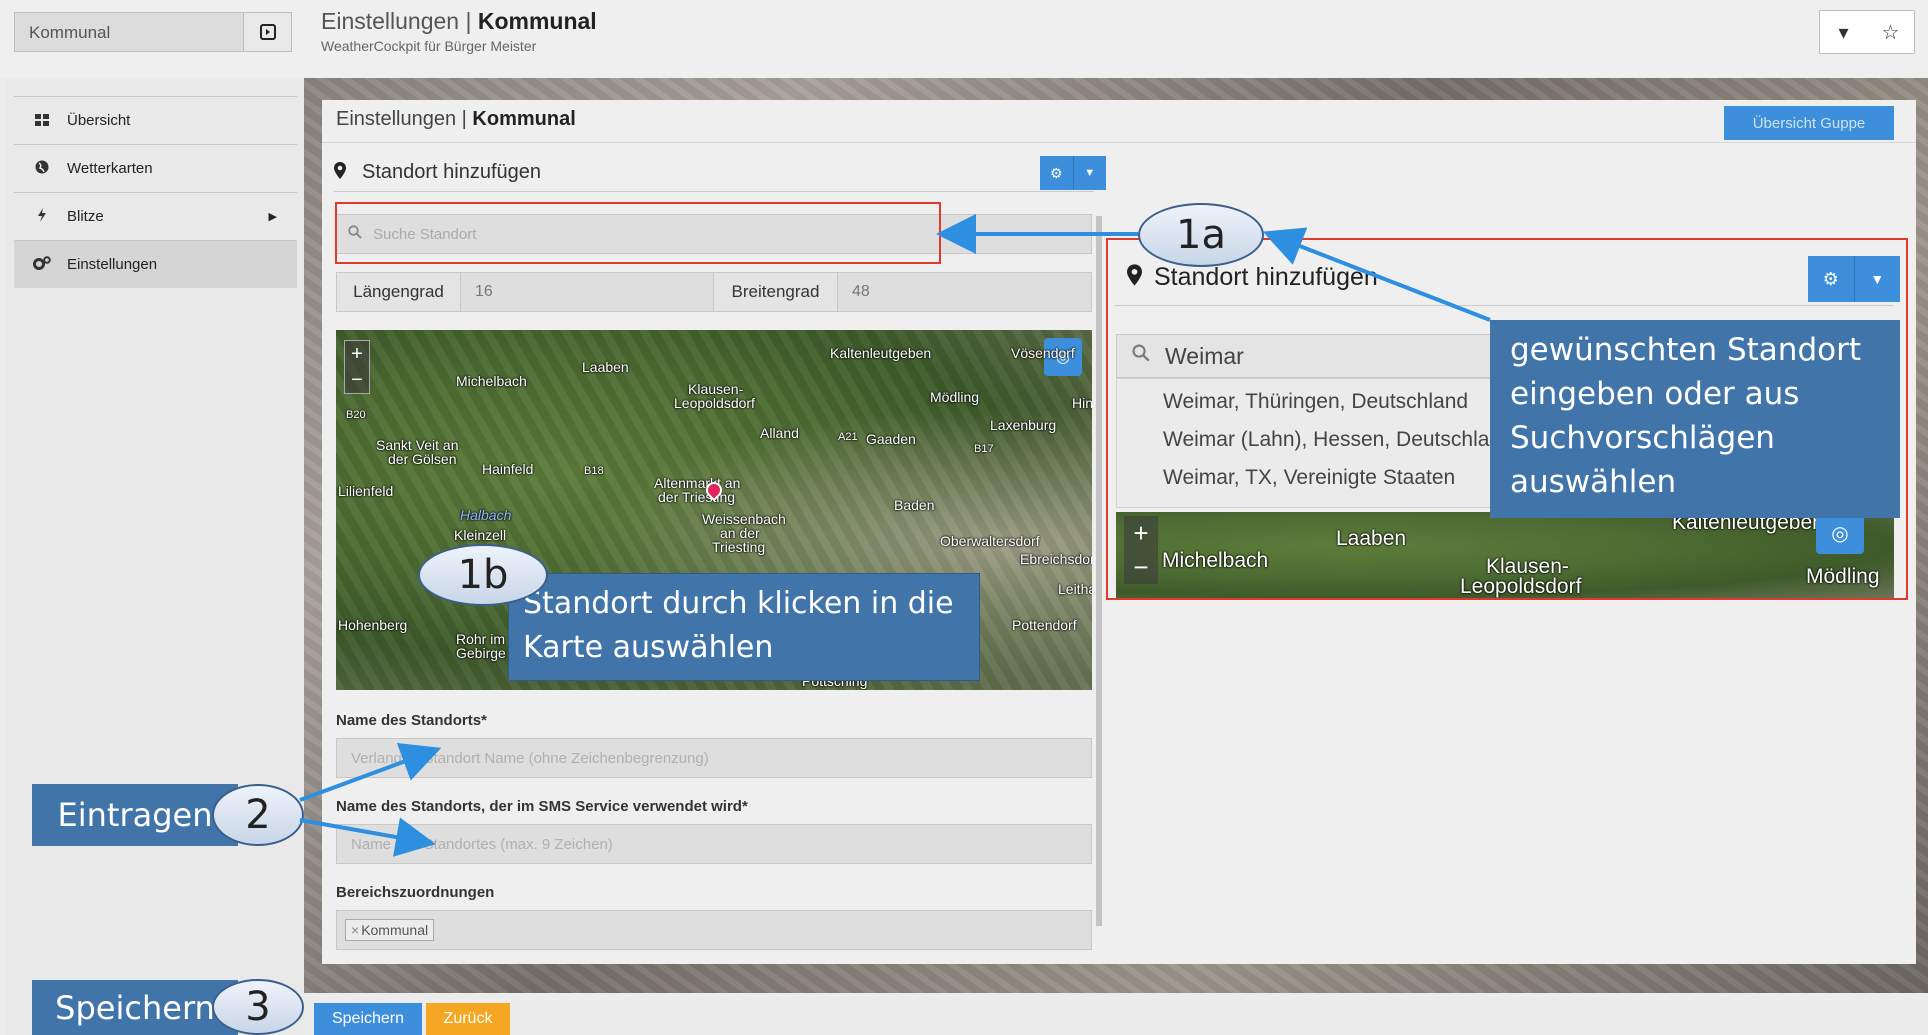 The image size is (1928, 1035). I want to click on exit-icon, so click(267, 32).